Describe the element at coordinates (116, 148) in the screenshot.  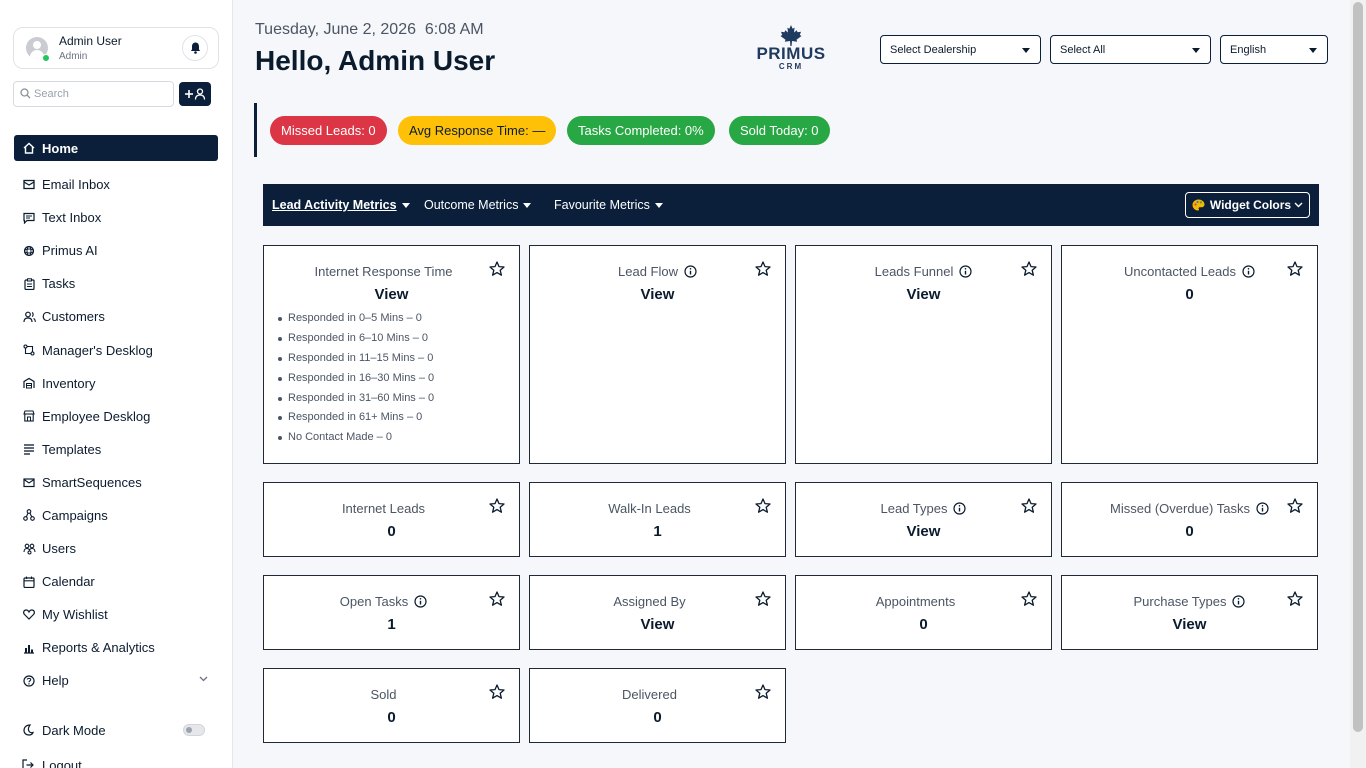
I see `sidebar-item-home: Home` at that location.